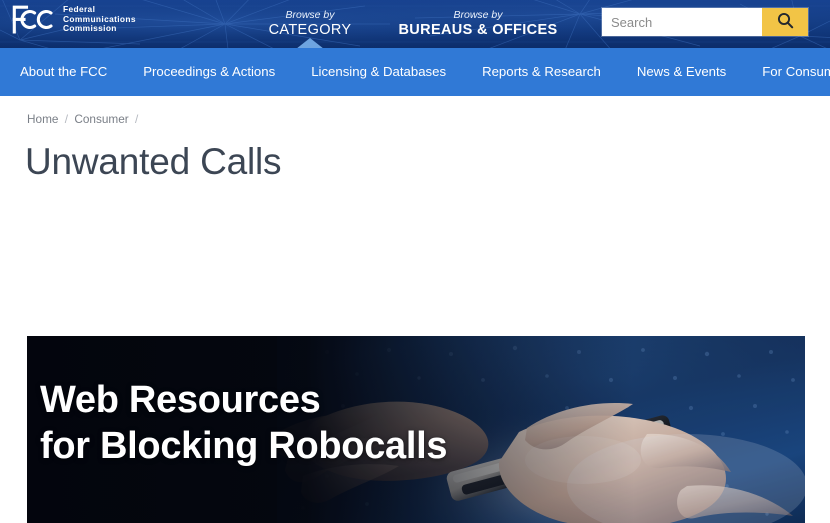 This screenshot has width=830, height=523. I want to click on browse-by-bureaus-tab: Browse by BUREAUS & OFFICES, so click(478, 24).